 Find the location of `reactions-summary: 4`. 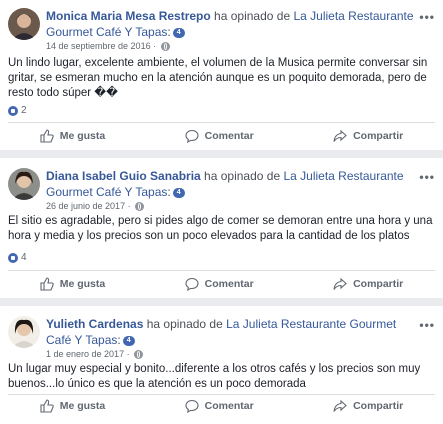

reactions-summary: 4 is located at coordinates (17, 257).